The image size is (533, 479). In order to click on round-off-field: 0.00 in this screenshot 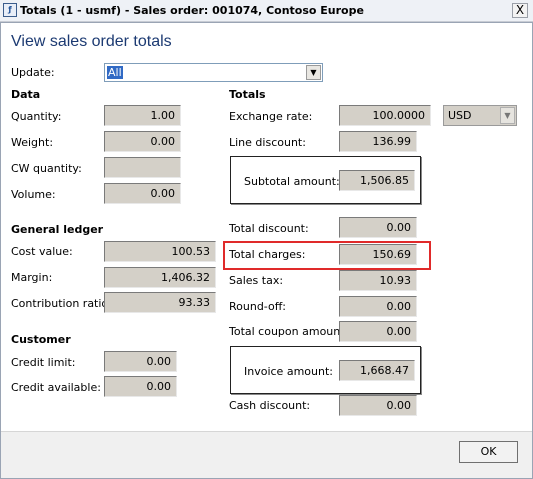, I will do `click(378, 306)`.